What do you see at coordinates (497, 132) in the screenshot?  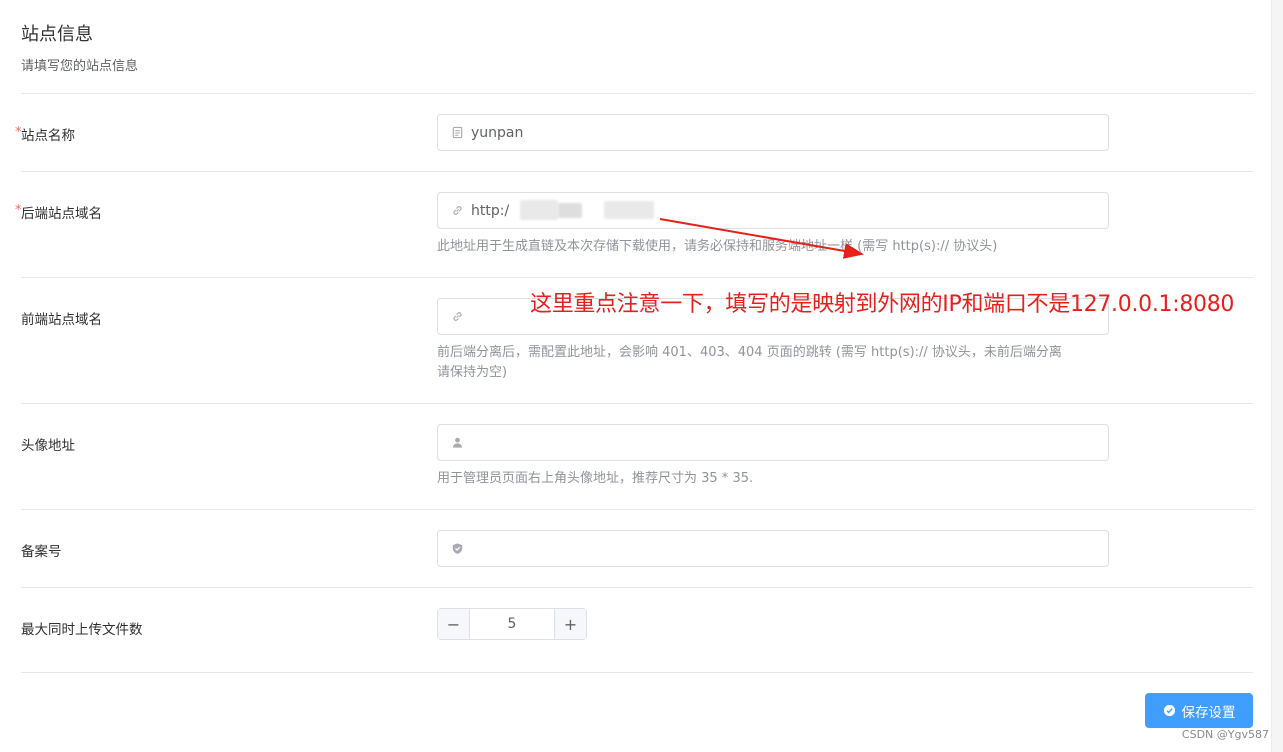 I see `site-name-value: yunpan` at bounding box center [497, 132].